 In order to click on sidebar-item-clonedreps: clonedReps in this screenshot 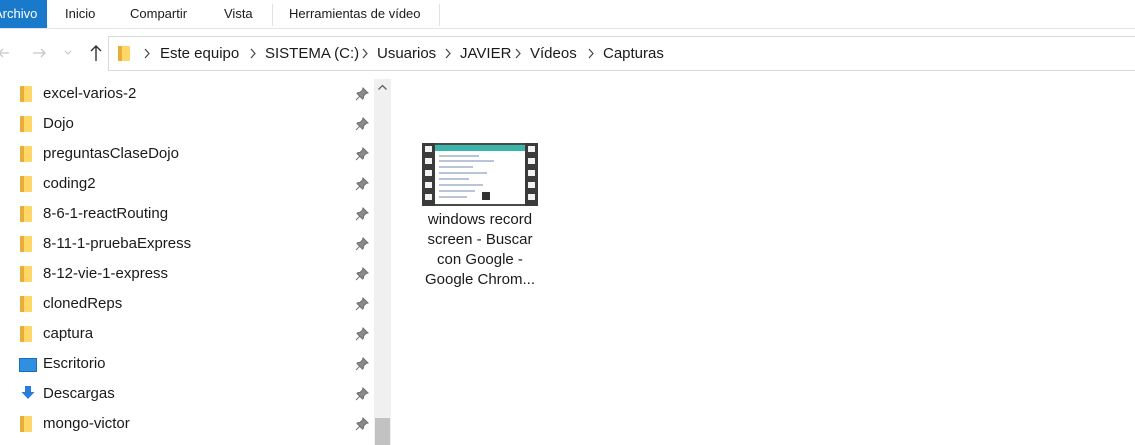, I will do `click(186, 304)`.